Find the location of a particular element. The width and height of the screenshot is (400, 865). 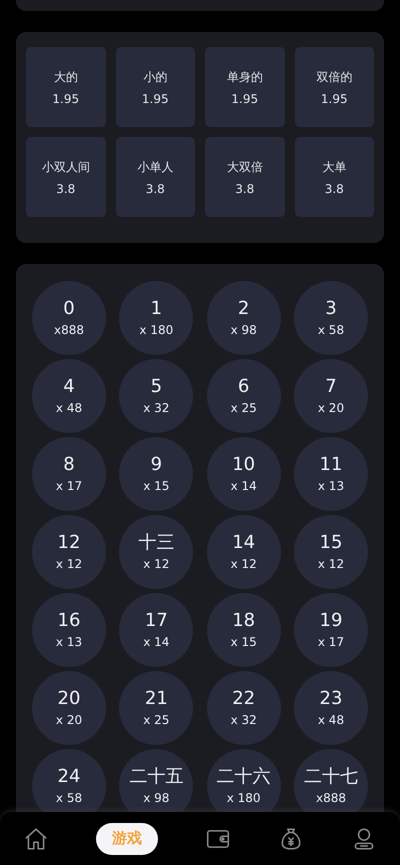

bet-option-button: 单身的 1.95 is located at coordinates (244, 87).